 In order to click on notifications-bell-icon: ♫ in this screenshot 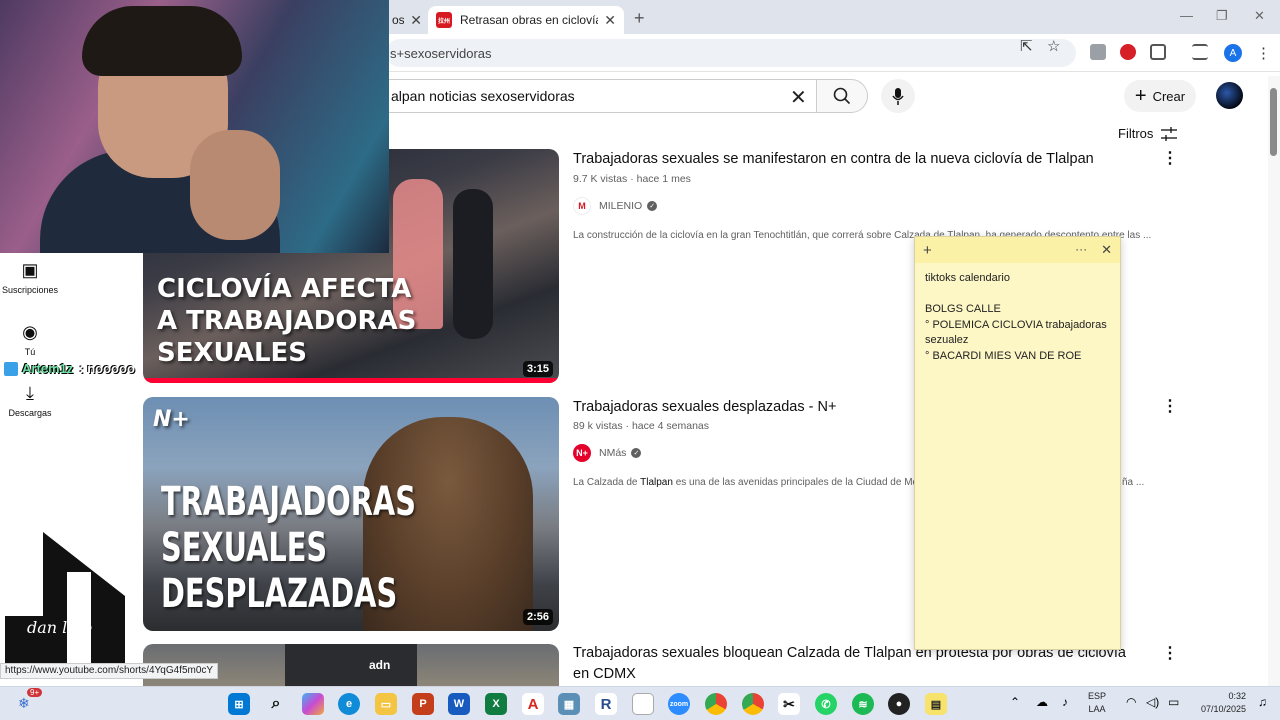, I will do `click(1262, 702)`.